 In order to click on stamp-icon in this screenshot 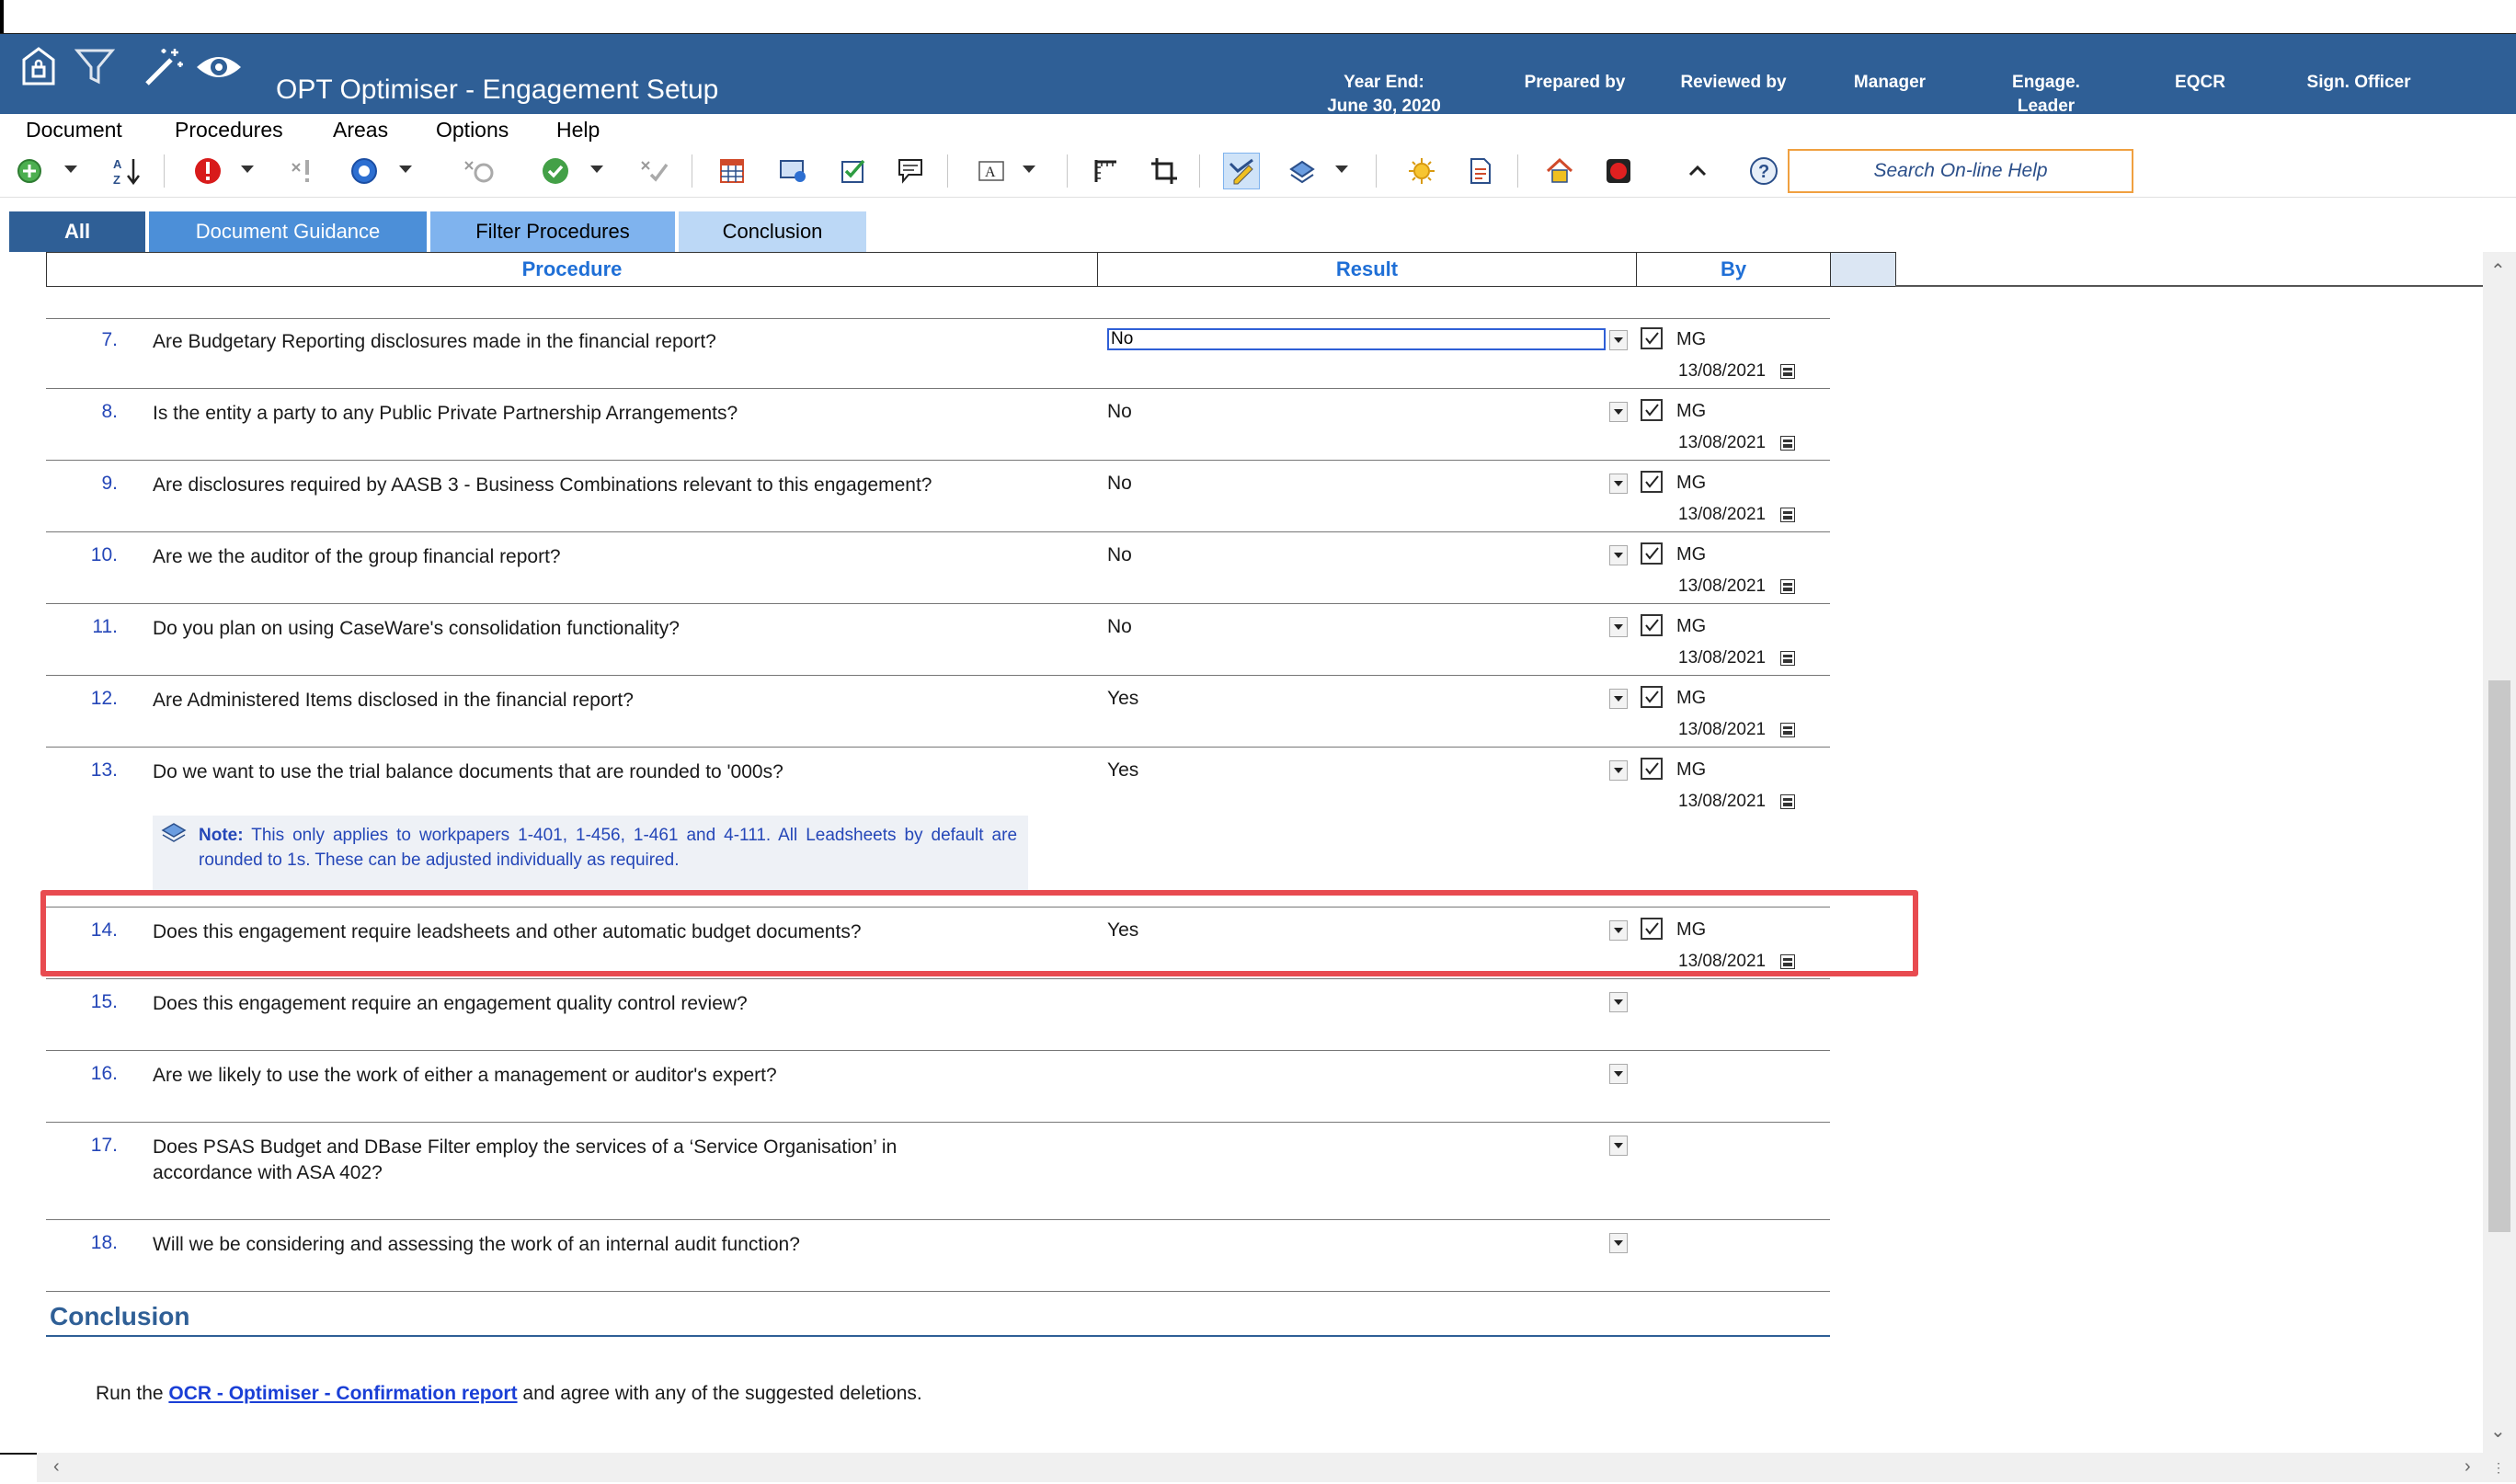, I will do `click(1303, 171)`.